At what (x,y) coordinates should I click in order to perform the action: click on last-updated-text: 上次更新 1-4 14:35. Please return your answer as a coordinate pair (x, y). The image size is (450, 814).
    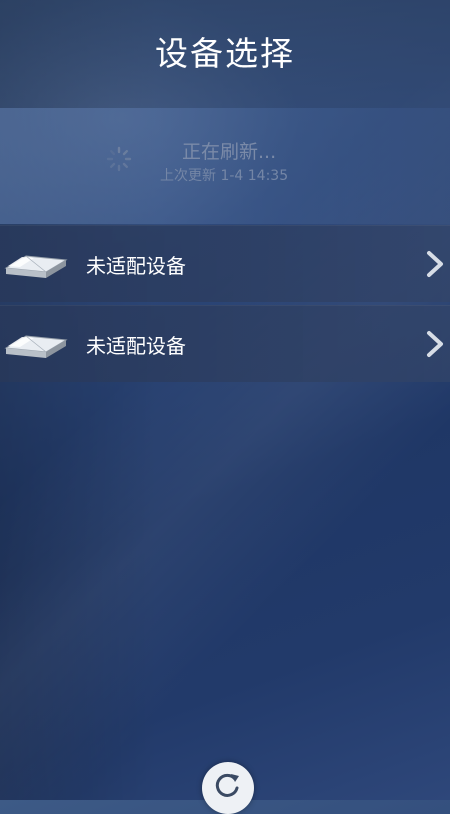
    Looking at the image, I should click on (224, 176).